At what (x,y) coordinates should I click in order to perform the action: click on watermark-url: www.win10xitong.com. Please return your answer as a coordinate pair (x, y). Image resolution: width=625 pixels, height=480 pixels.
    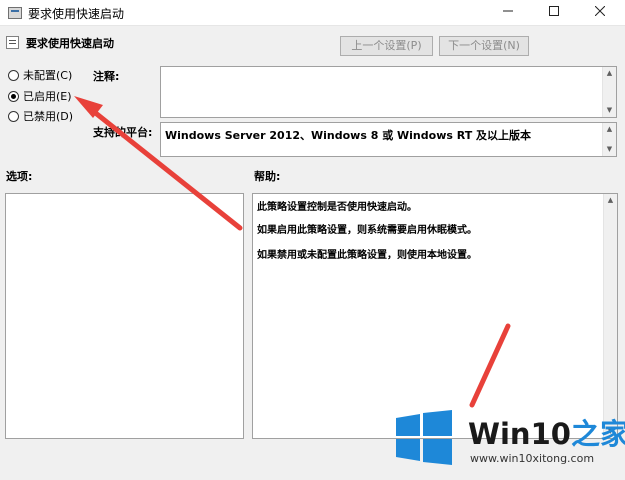
    Looking at the image, I should click on (532, 458).